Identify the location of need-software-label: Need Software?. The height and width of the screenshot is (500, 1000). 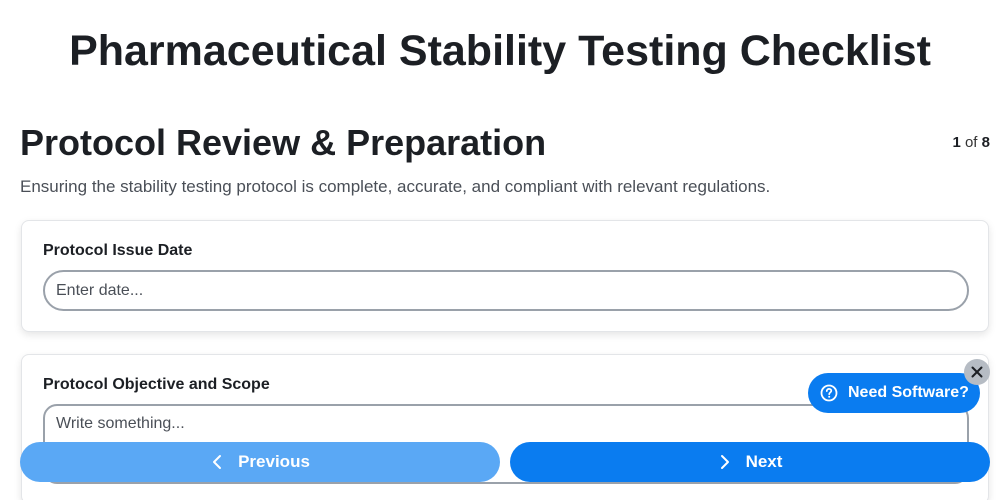
(908, 392).